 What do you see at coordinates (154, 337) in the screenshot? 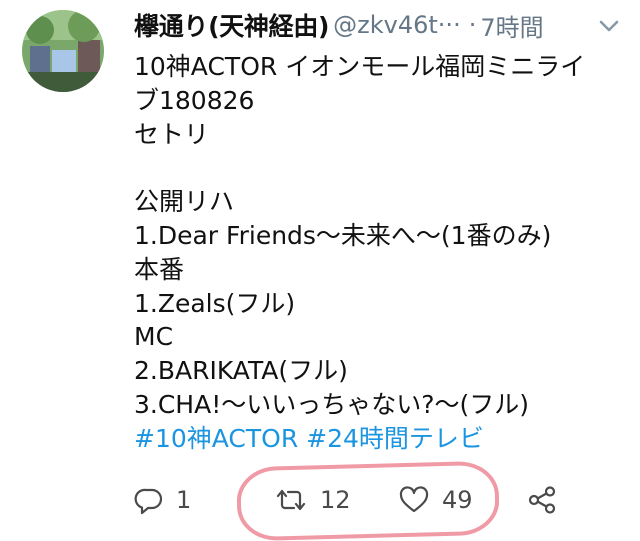
I see `tweet-line: MC` at bounding box center [154, 337].